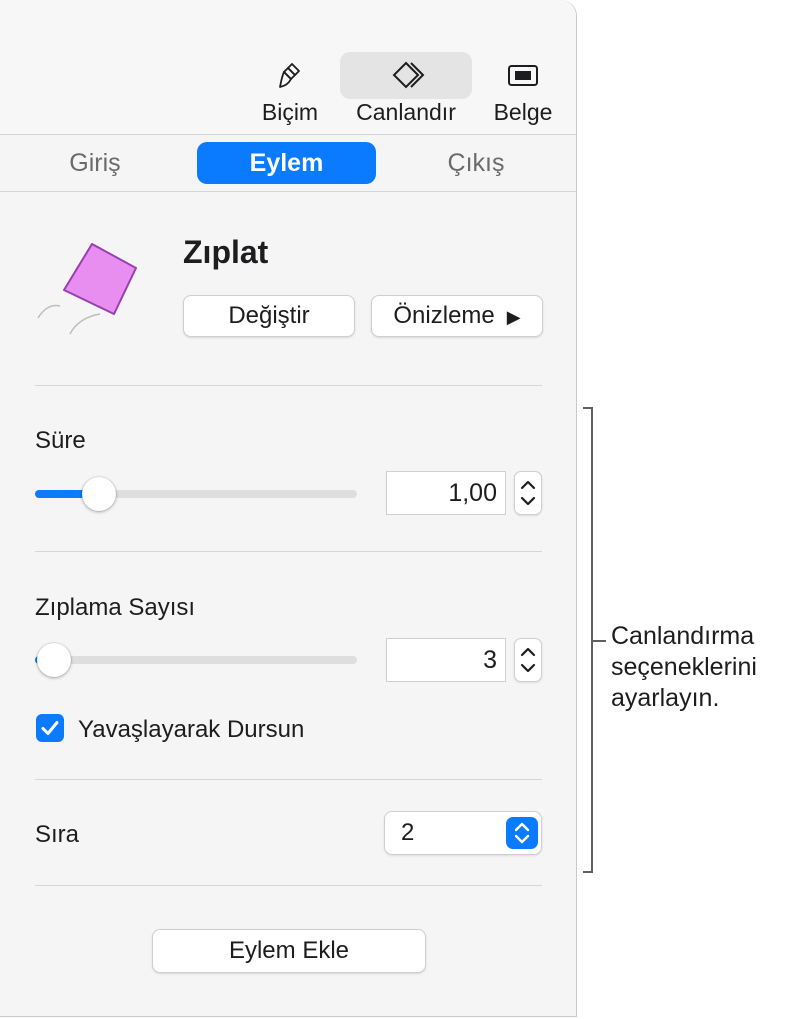 This screenshot has height=1019, width=795. I want to click on bounce-count-stepper, so click(528, 660).